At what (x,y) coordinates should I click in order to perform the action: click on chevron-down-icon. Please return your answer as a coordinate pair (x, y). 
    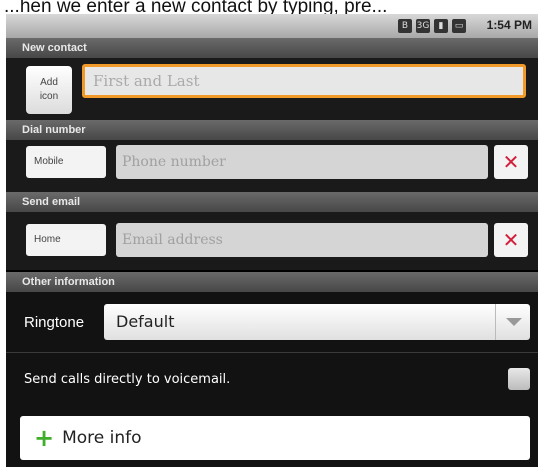
    Looking at the image, I should click on (514, 322).